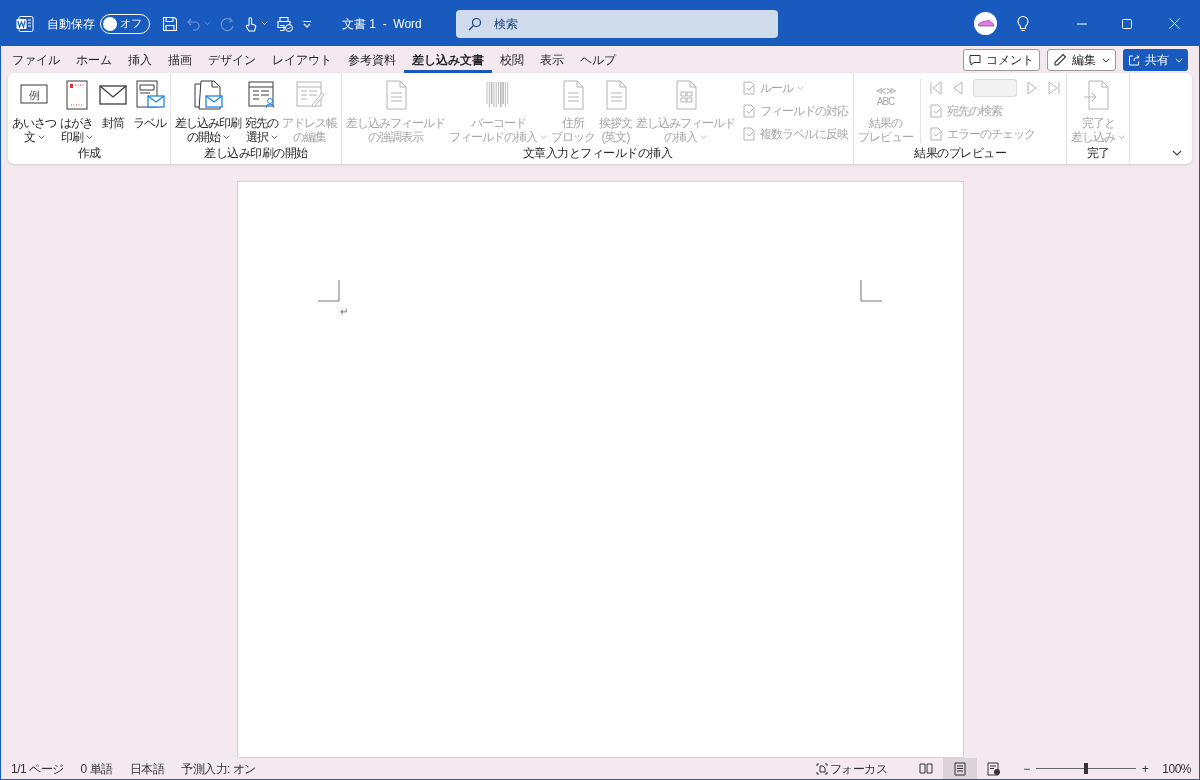  Describe the element at coordinates (382, 24) in the screenshot. I see `window-title: 文書 1 - Word` at that location.